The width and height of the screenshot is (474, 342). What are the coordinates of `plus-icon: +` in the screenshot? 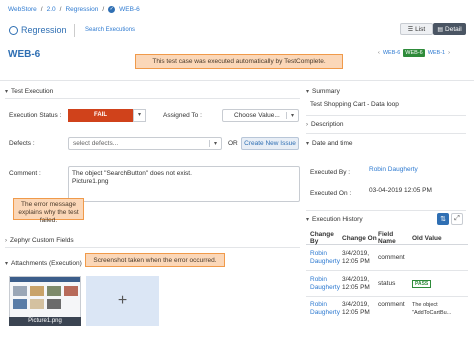 It's located at (122, 300).